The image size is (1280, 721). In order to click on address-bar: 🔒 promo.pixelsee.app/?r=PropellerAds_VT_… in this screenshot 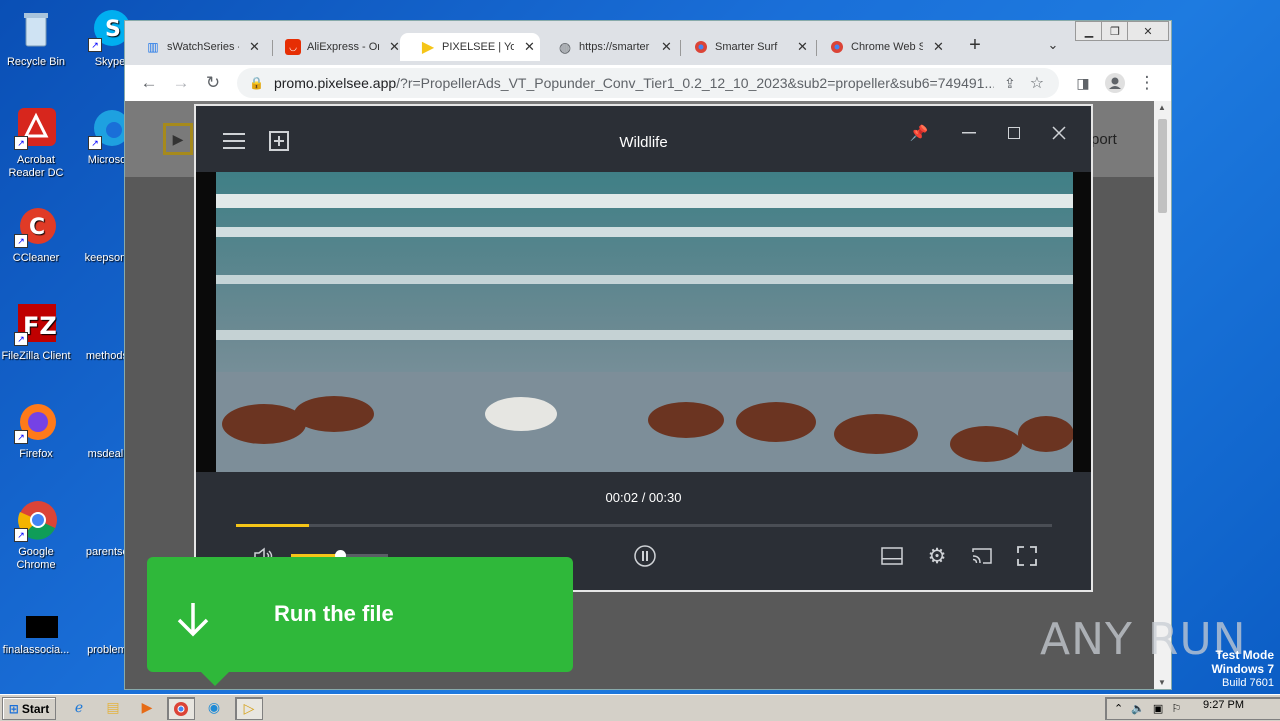, I will do `click(648, 83)`.